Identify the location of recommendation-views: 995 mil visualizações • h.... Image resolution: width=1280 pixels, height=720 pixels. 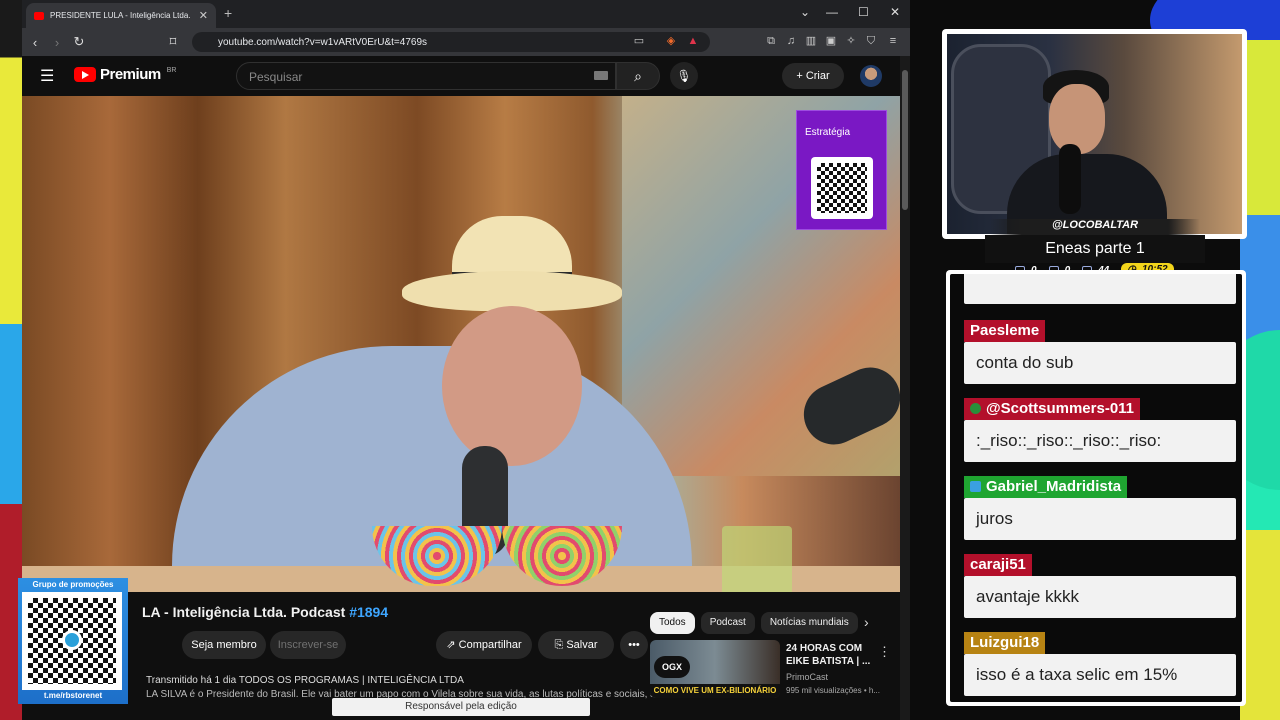
(833, 690).